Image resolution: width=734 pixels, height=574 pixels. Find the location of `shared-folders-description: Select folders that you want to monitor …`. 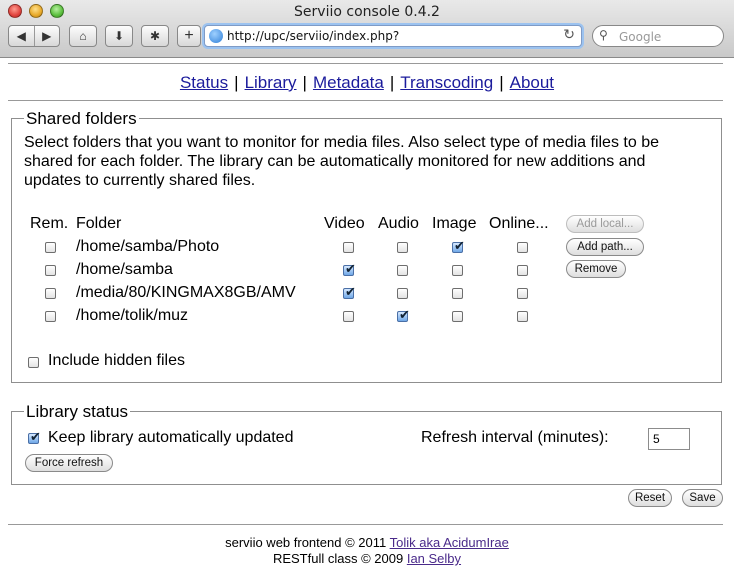

shared-folders-description: Select folders that you want to monitor … is located at coordinates (341, 161).